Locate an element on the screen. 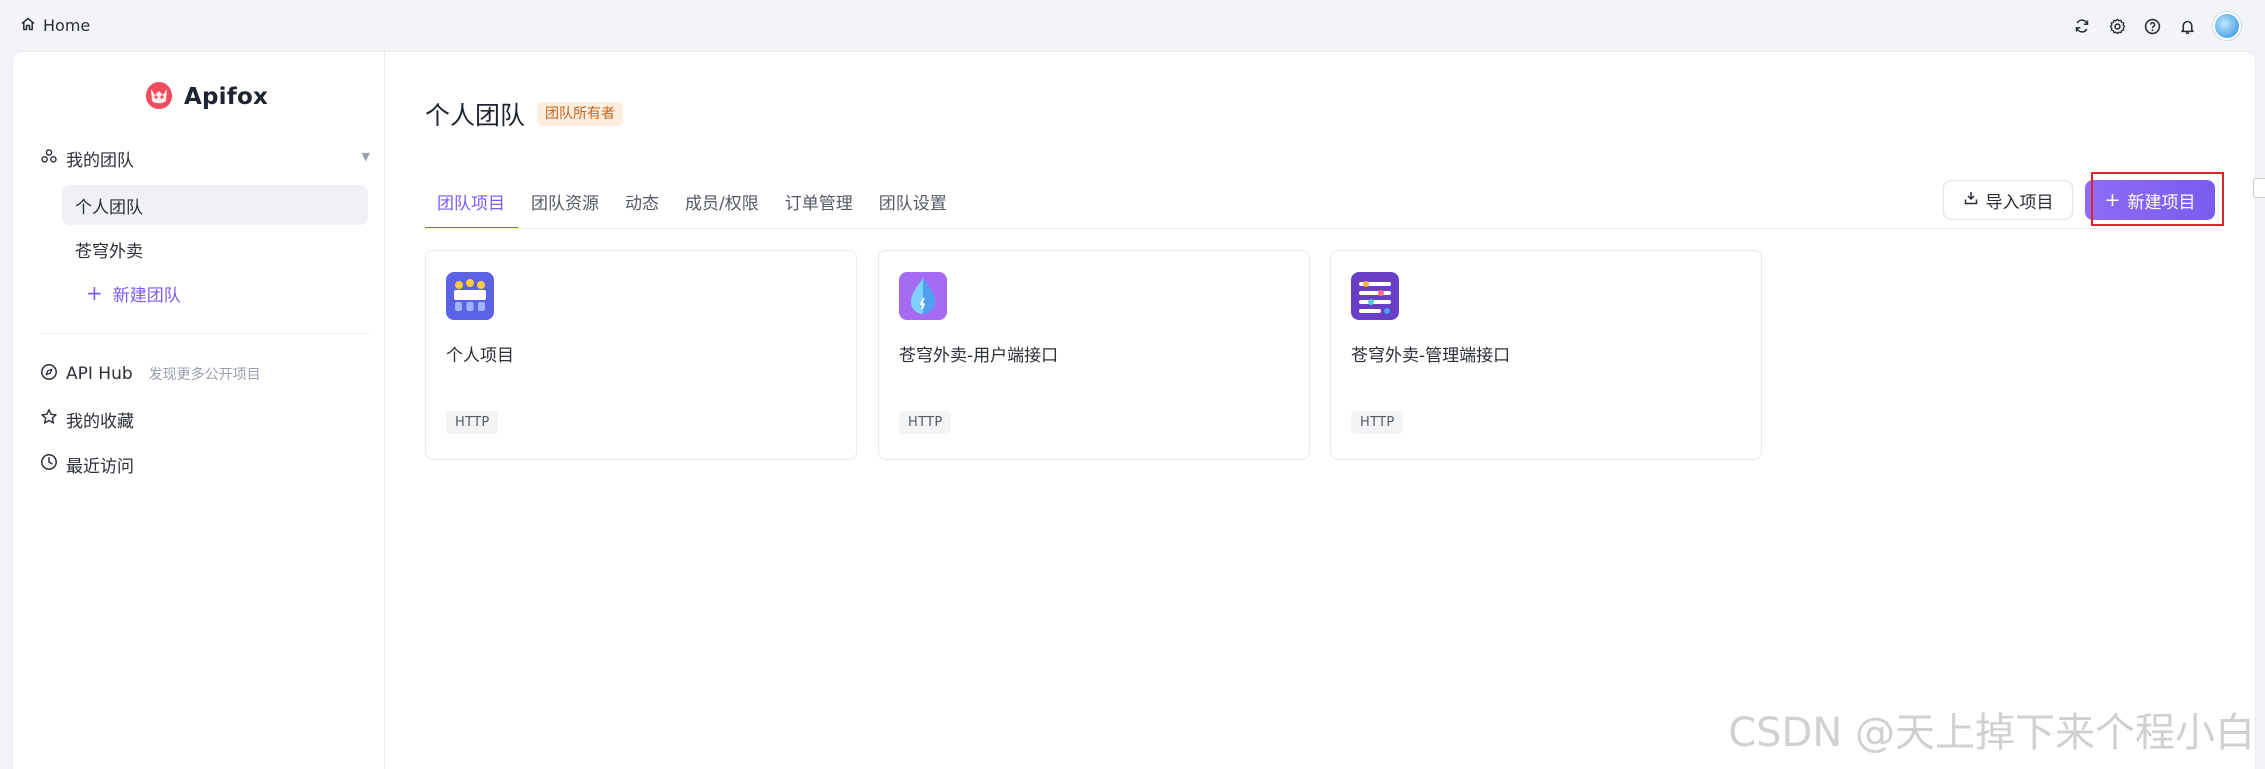 This screenshot has height=769, width=2265. my-team-header: 我的团队 ▼ is located at coordinates (205, 158).